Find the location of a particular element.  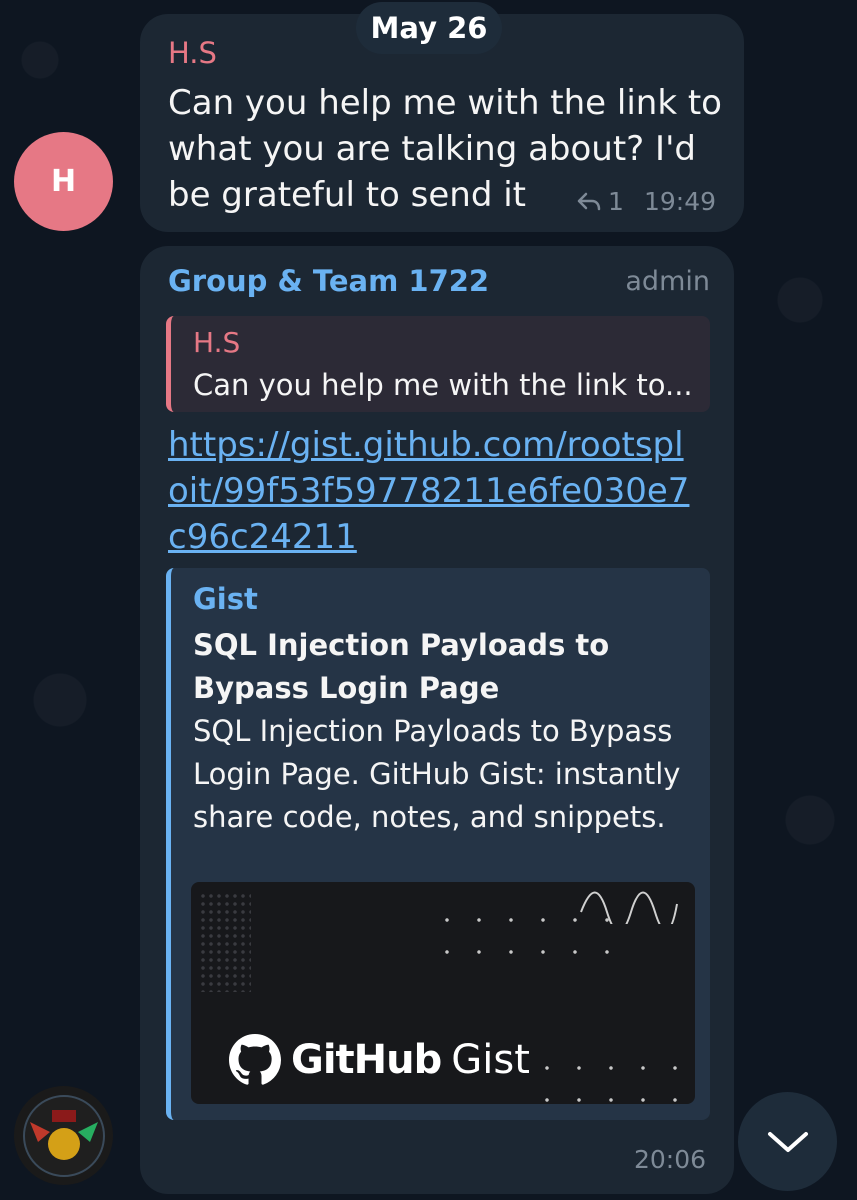

github-octocat-icon is located at coordinates (255, 1059).